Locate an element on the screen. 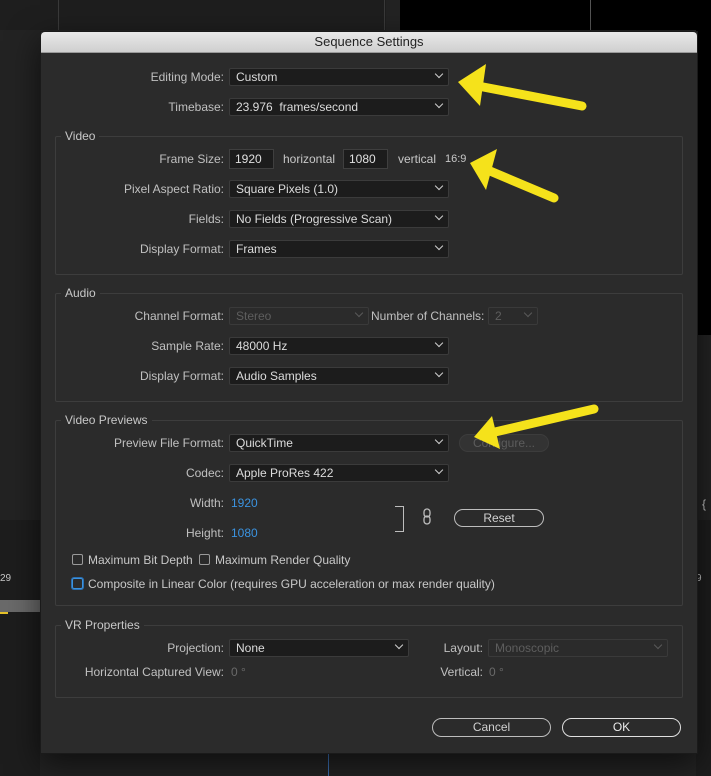  annotation-arrow-configure is located at coordinates (536, 426).